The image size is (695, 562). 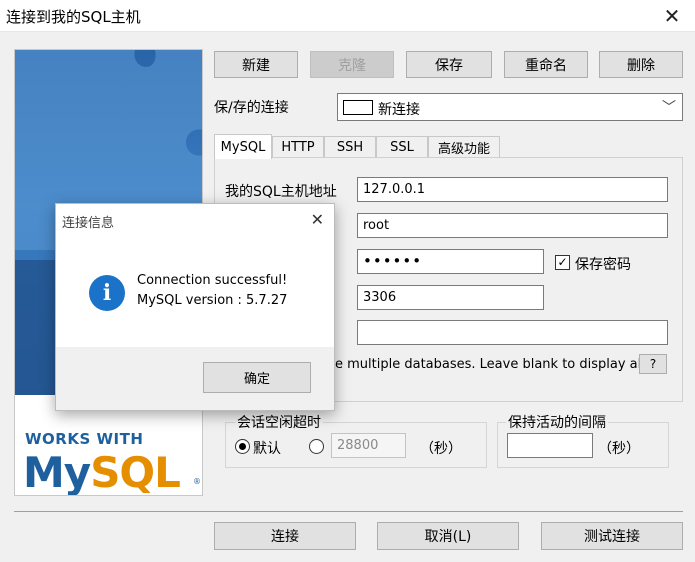 I want to click on dialog-message-success: Connection successful!, so click(x=212, y=280).